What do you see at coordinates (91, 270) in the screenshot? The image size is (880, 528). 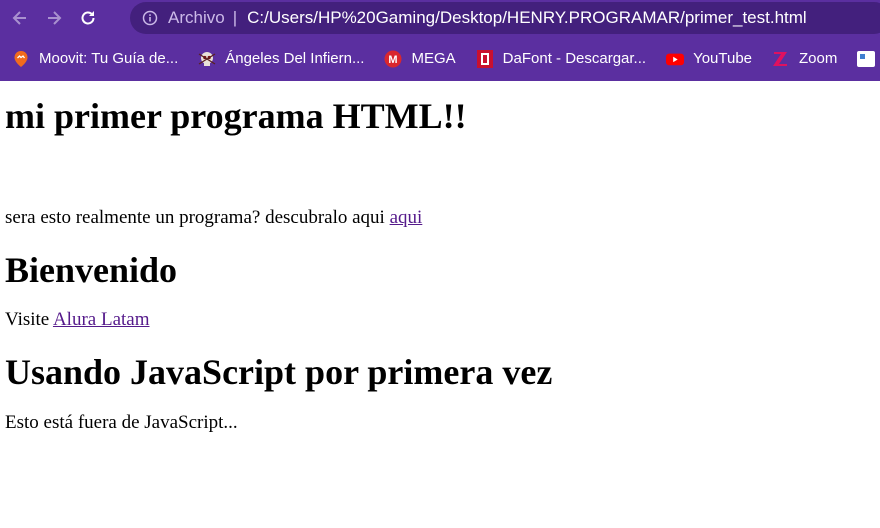 I see `welcome-heading: Bienvenido` at bounding box center [91, 270].